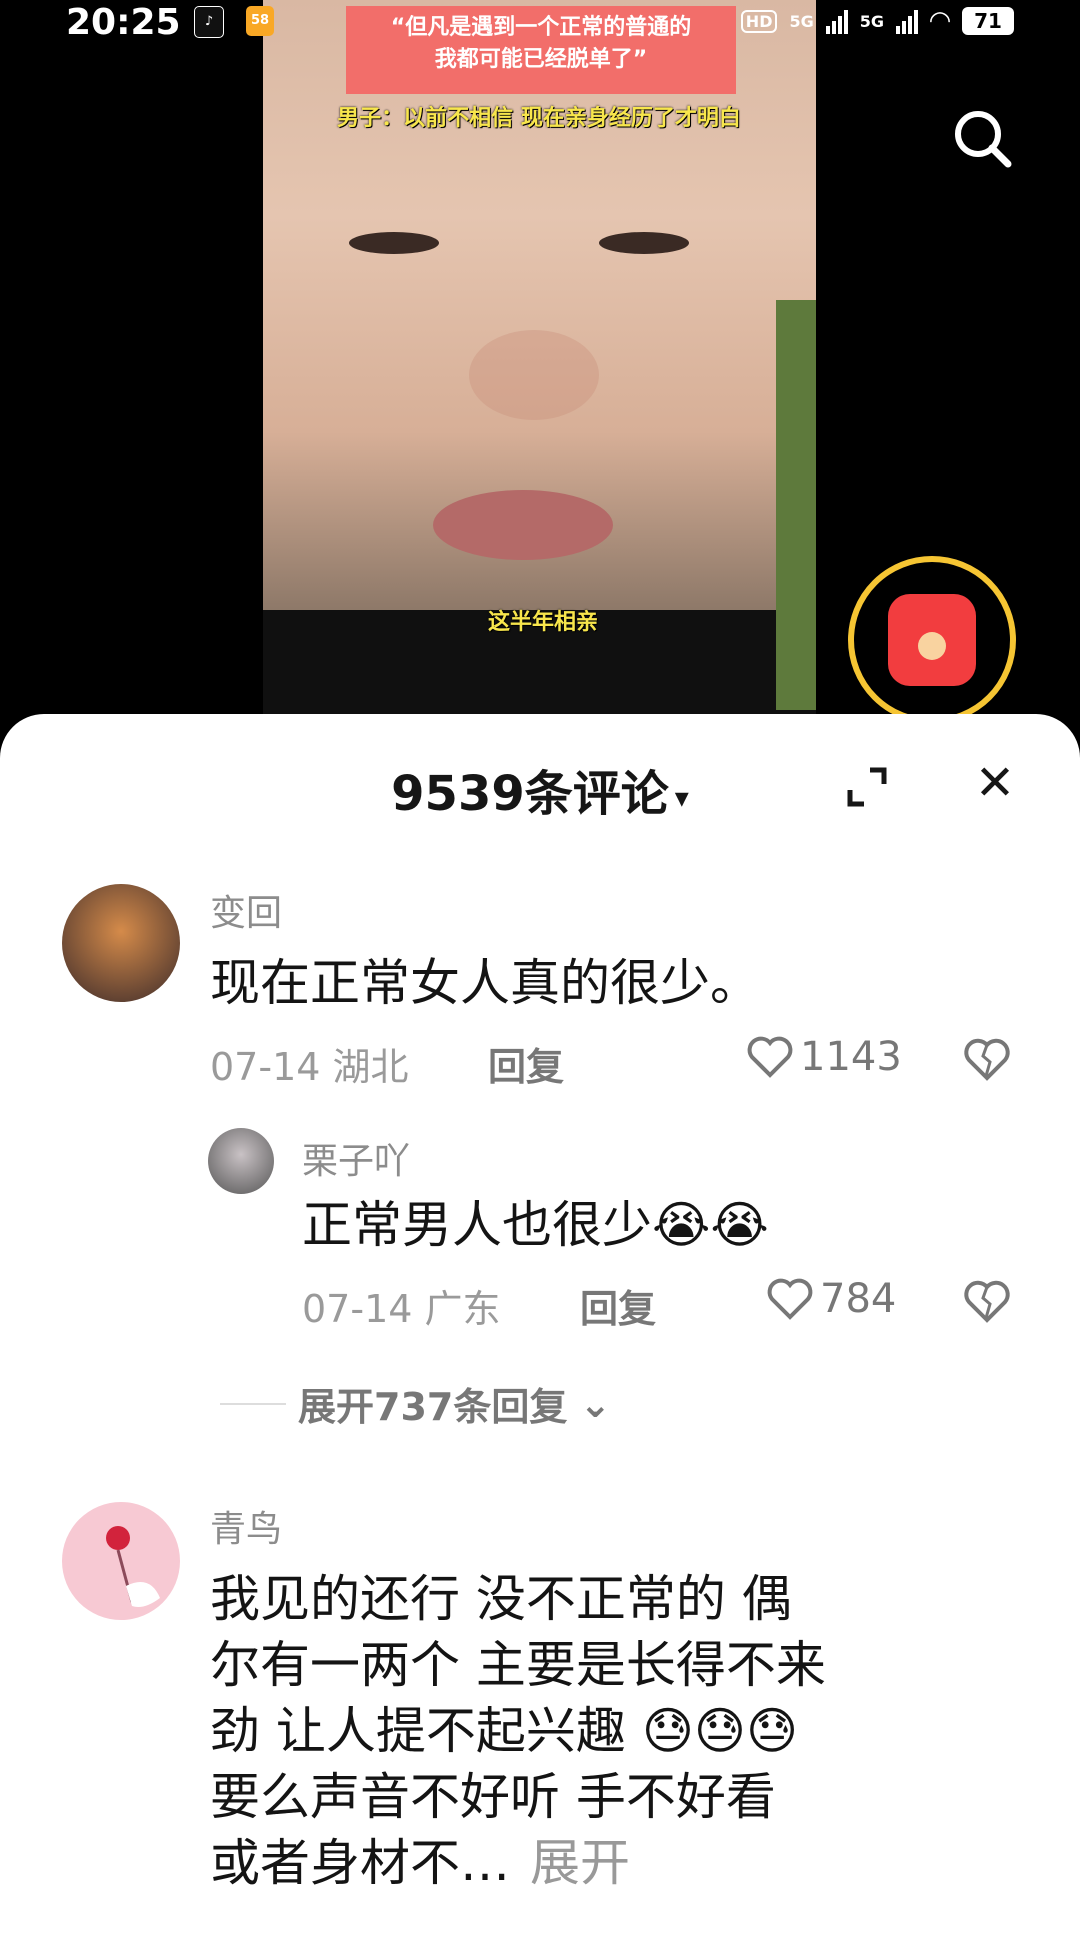  What do you see at coordinates (246, 1526) in the screenshot?
I see `comment-username: 青鸟` at bounding box center [246, 1526].